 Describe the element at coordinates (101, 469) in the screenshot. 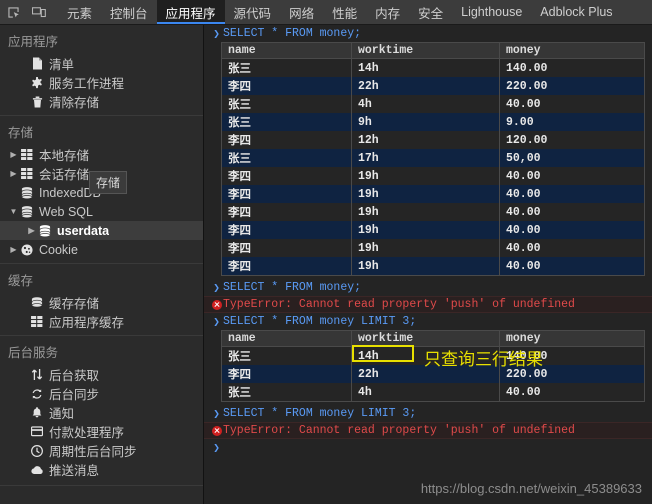

I see `sidebar-item-push-messaging: ▶ 推送消息` at that location.